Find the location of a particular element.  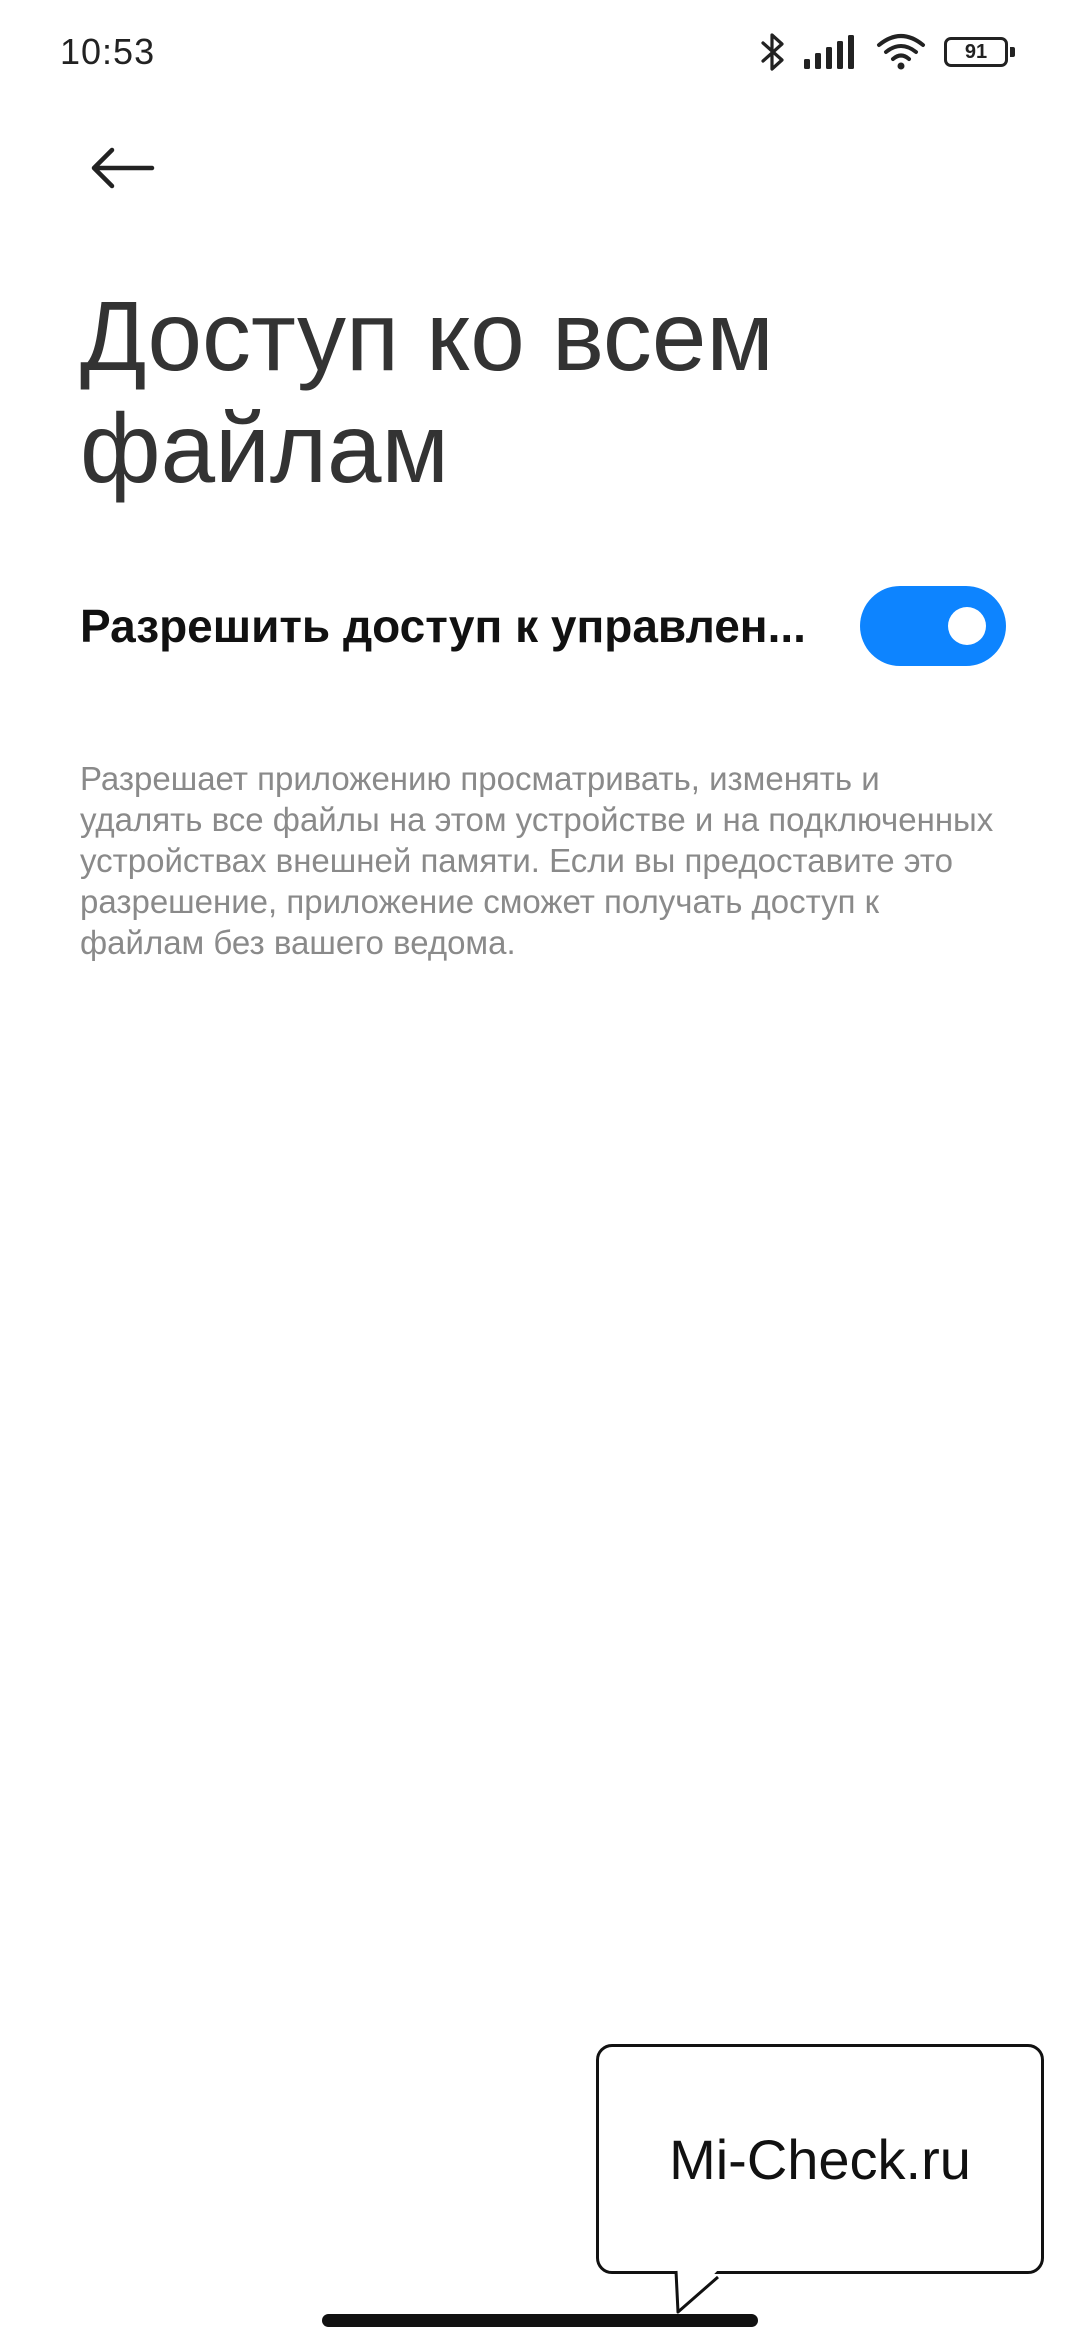

watermark-bubble: Mi-Check.ru is located at coordinates (820, 2159).